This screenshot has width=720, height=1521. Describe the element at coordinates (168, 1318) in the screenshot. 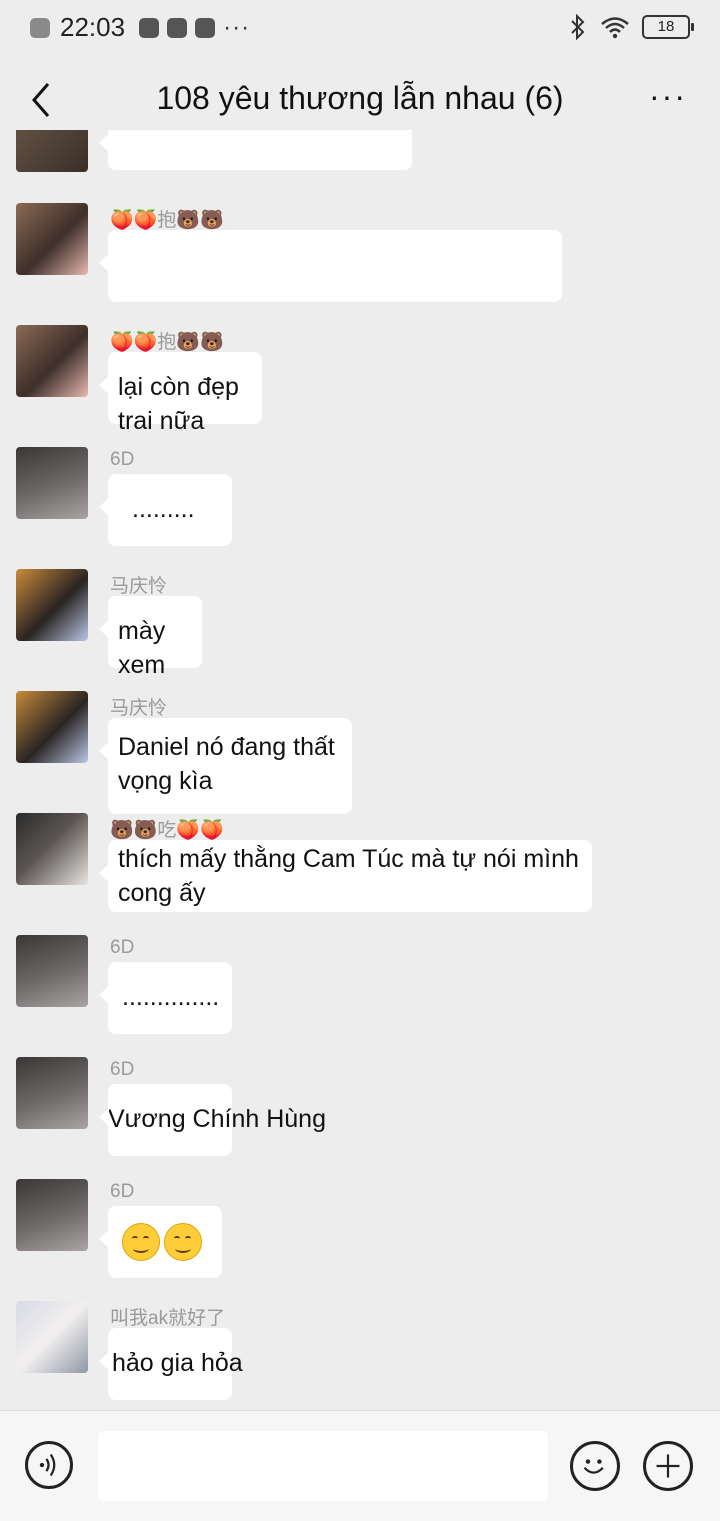

I see `sender-name: 叫我ak就好了` at that location.